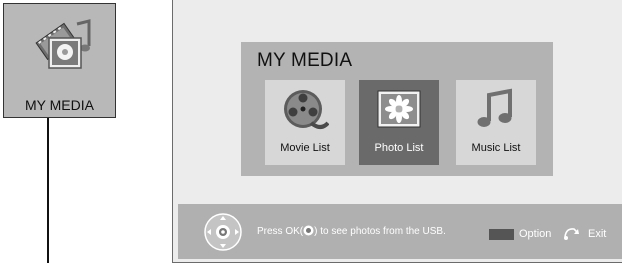 The width and height of the screenshot is (622, 263). I want to click on hint-text: Press OK( ) to see photos from the USB., so click(351, 231).